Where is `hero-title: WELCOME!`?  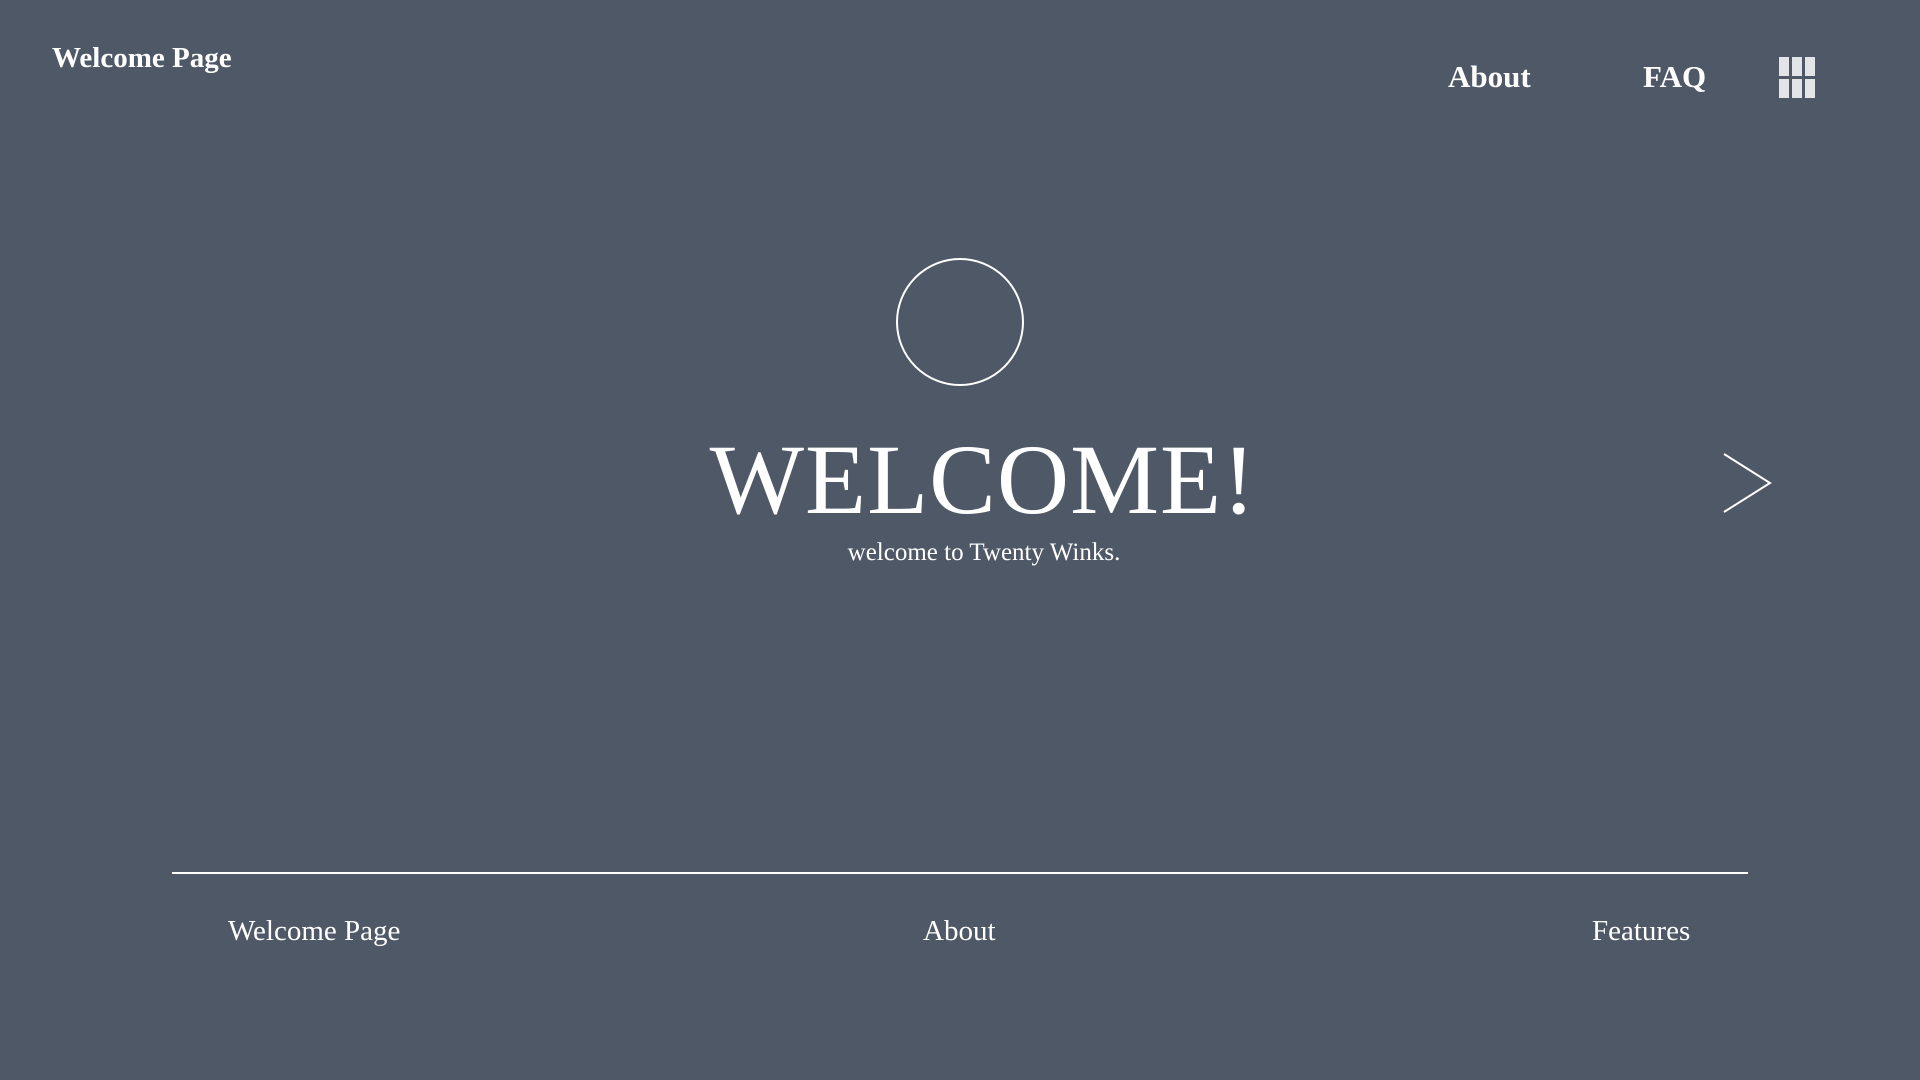 hero-title: WELCOME! is located at coordinates (983, 479).